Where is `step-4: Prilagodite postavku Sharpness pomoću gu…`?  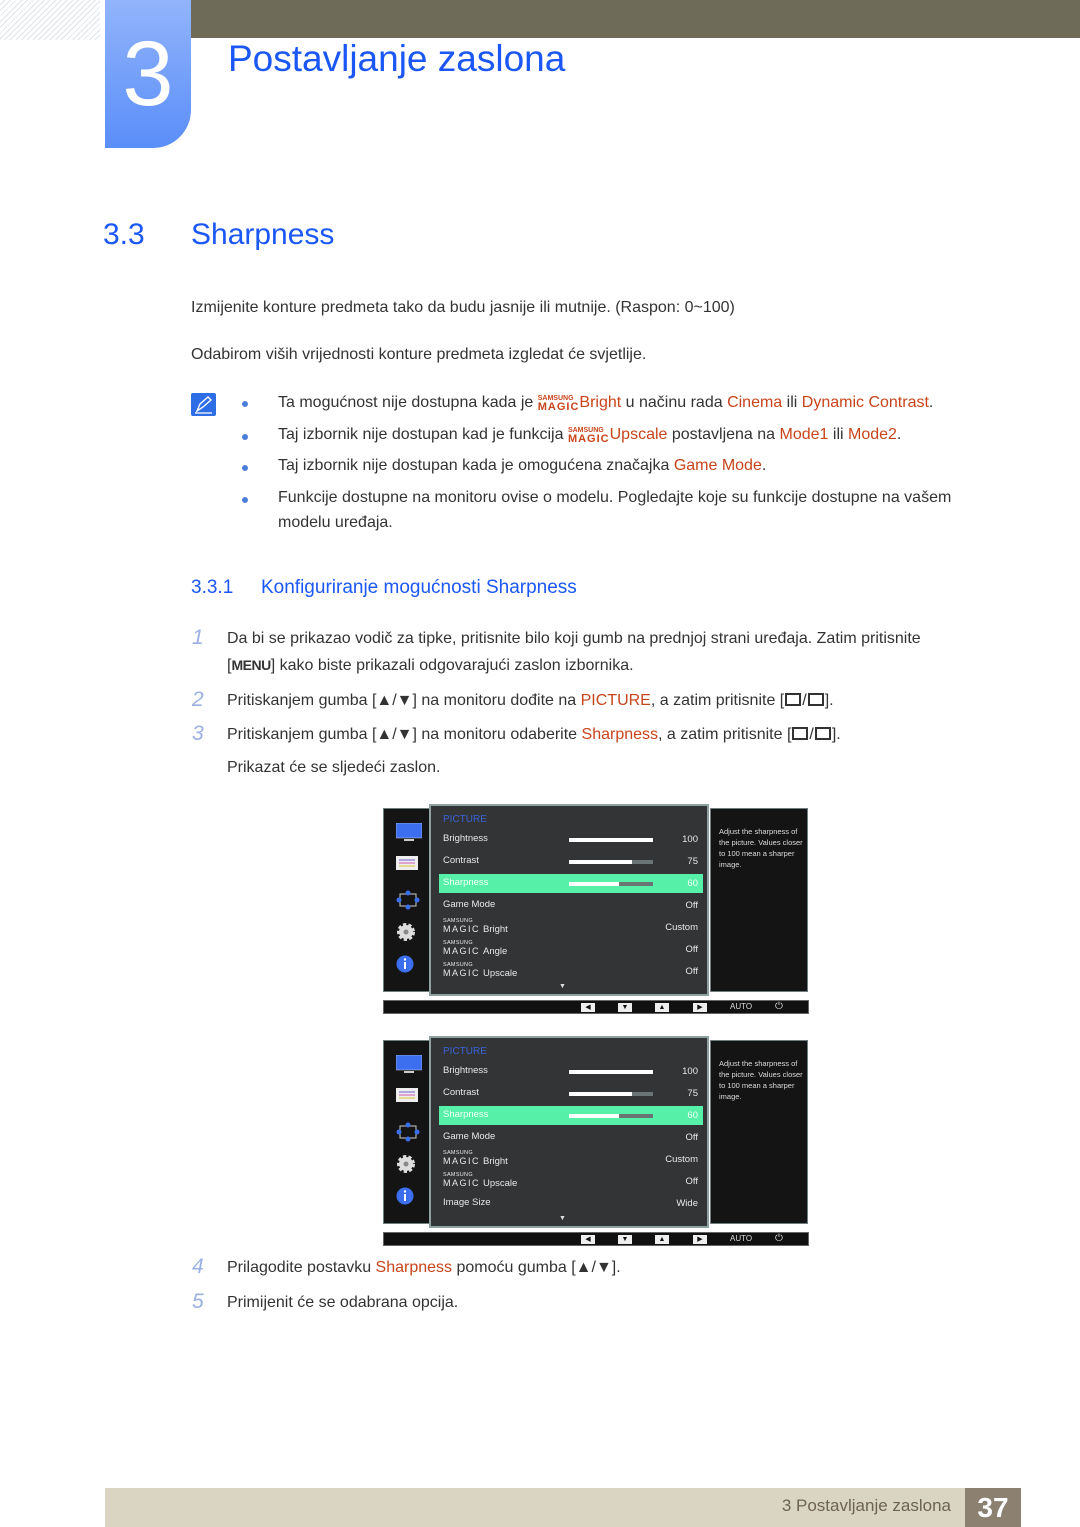
step-4: Prilagodite postavku Sharpness pomoću gu… is located at coordinates (424, 1267).